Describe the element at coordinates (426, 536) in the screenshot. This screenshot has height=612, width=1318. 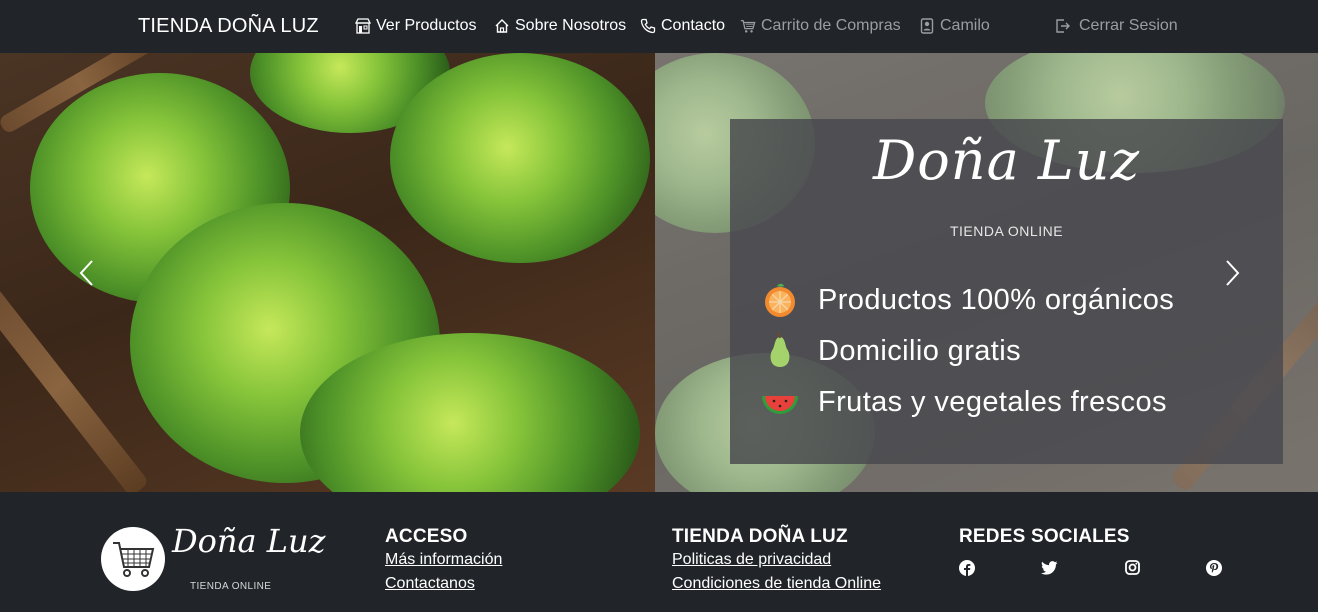
I see `footer-heading-acceso: ACCESO` at that location.